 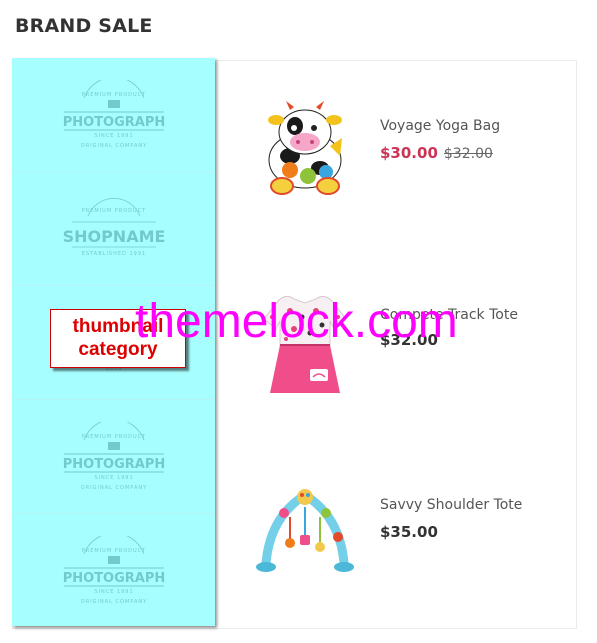 I want to click on brand-name: SHOPNAME, so click(x=114, y=236).